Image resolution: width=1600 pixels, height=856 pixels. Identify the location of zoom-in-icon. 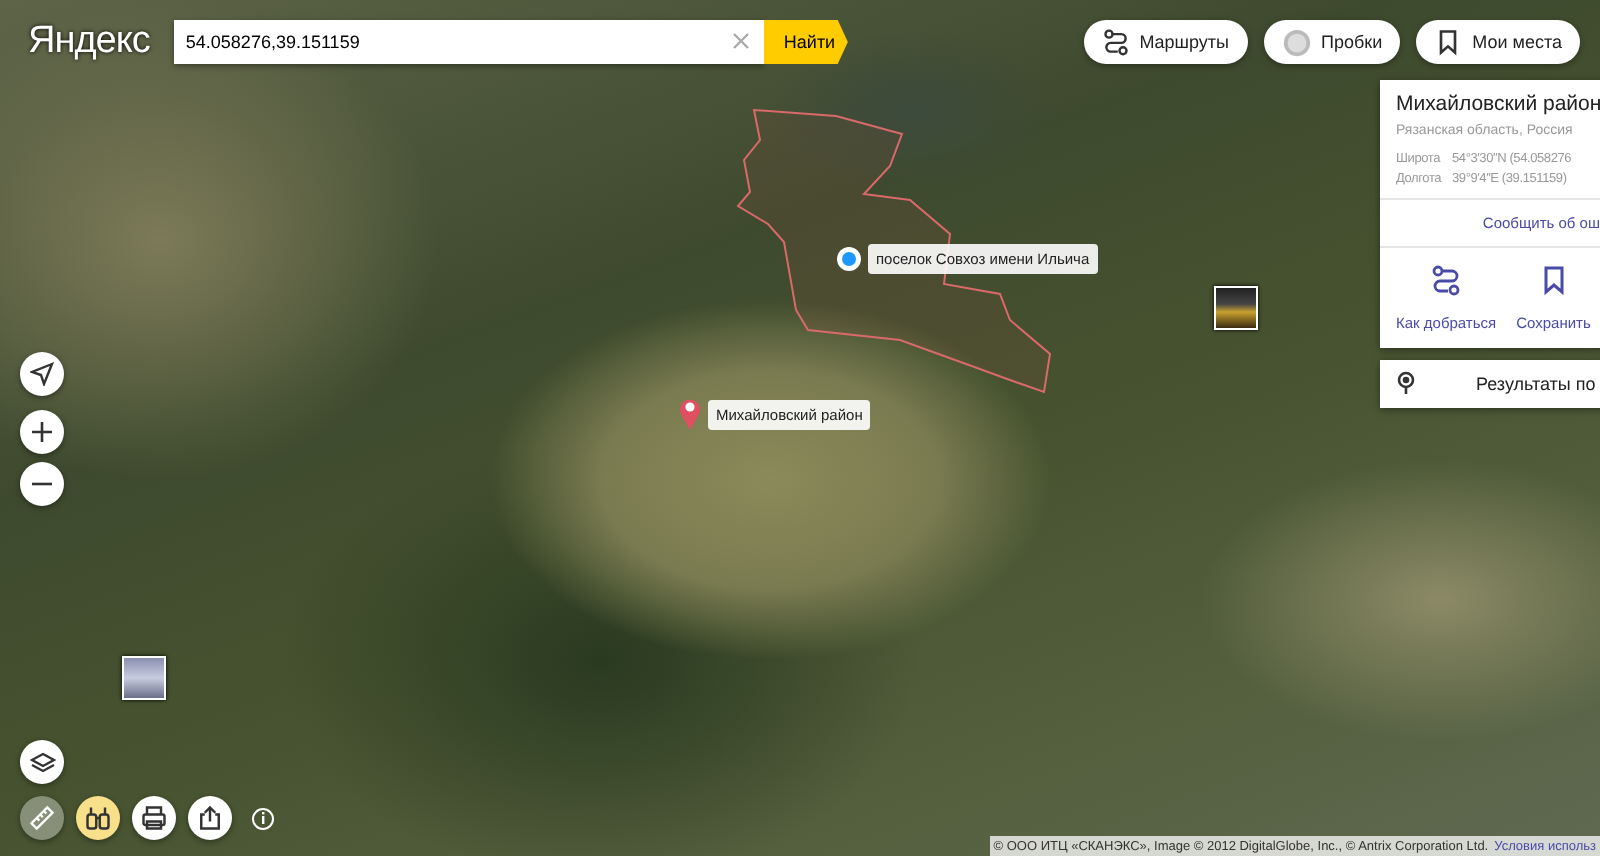
(42, 432).